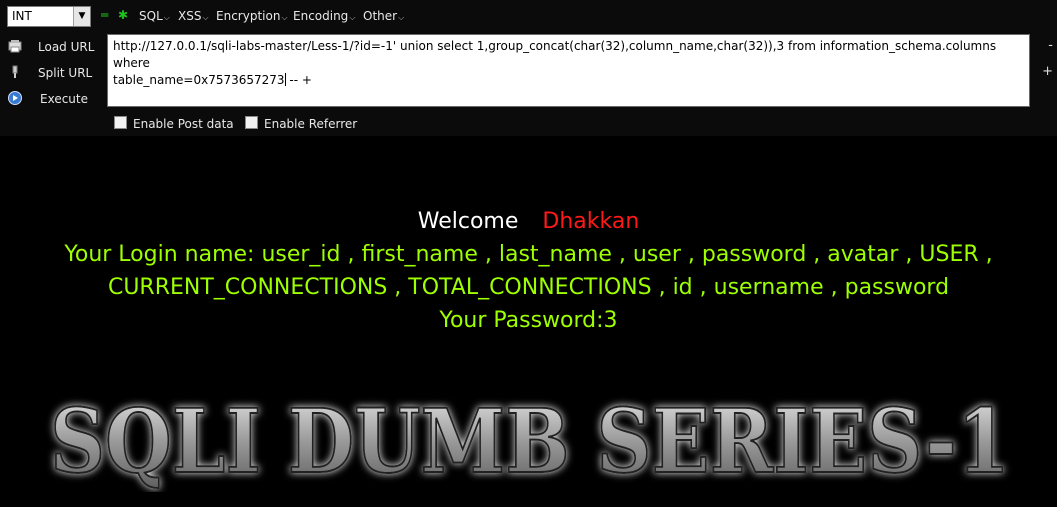  I want to click on enable-post-checkbox: Enable Post data, so click(174, 123).